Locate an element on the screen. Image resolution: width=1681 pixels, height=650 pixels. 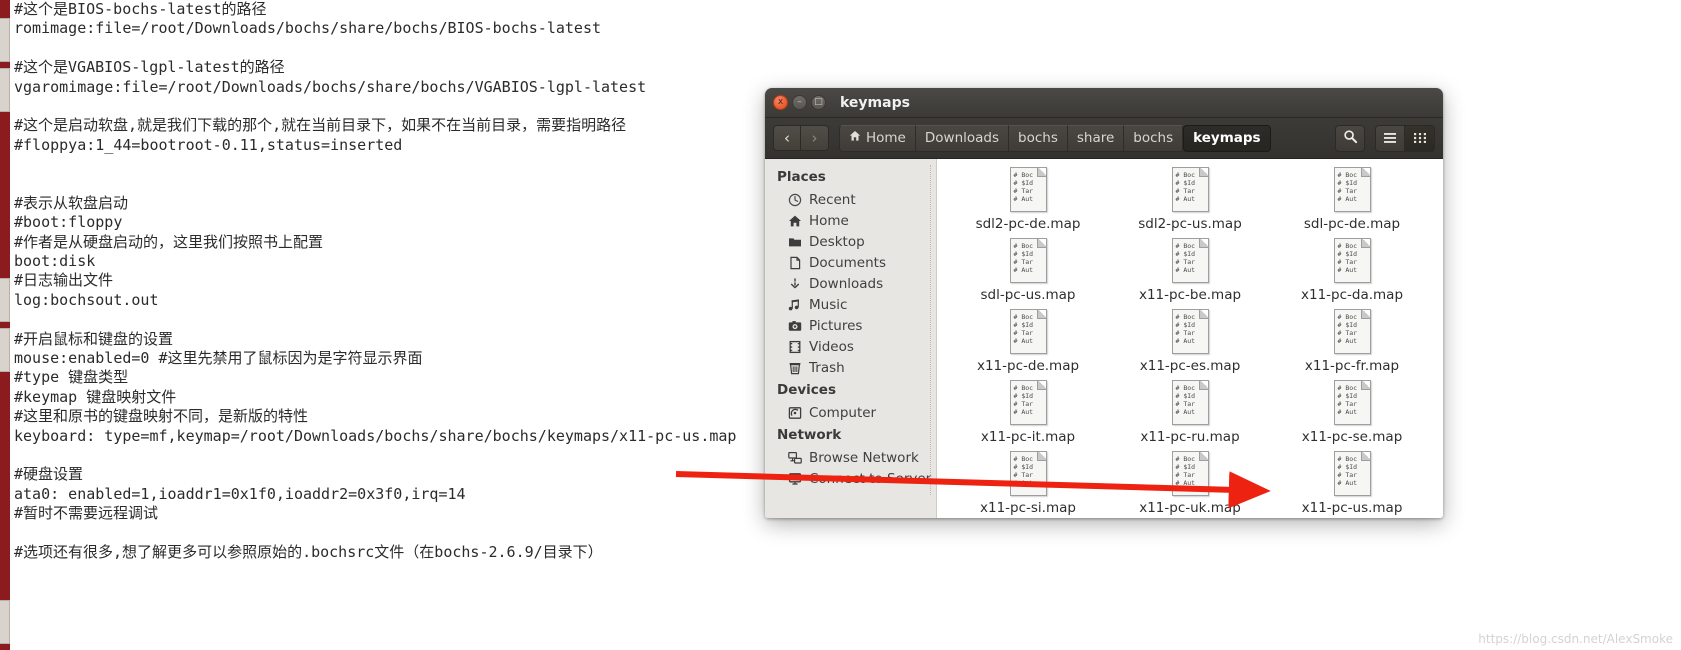
file-item: # Boc # $Id # Tar # Aut x11-pc-se.map is located at coordinates (1352, 412).